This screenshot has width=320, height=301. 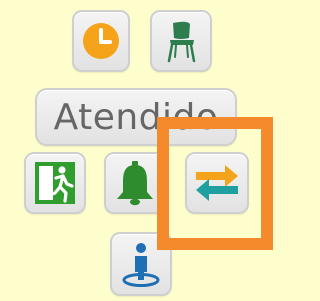 I want to click on status-label: Atendido, so click(x=136, y=117).